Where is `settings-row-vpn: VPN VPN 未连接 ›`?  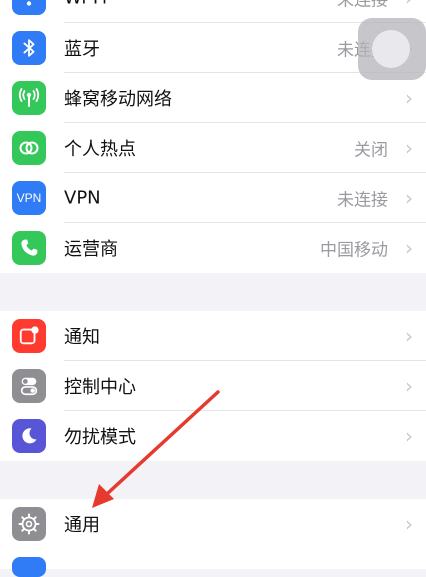 settings-row-vpn: VPN VPN 未连接 › is located at coordinates (213, 198).